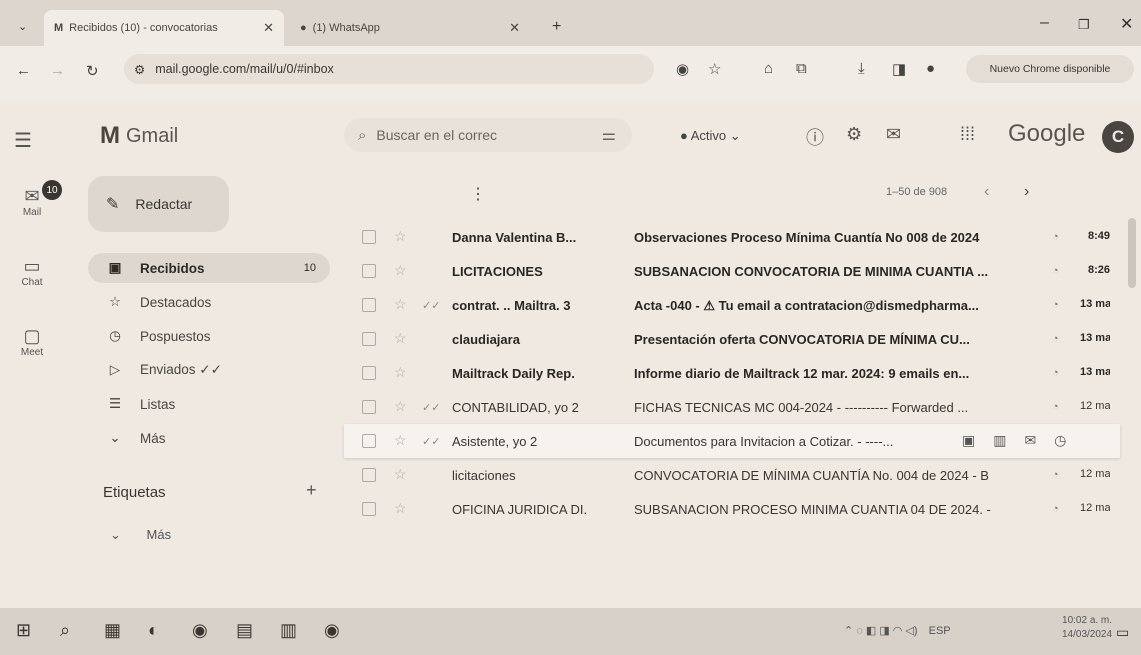  Describe the element at coordinates (164, 28) in the screenshot. I see `tab-gmail: M Recibidos (10) - convocatorias ✕` at that location.